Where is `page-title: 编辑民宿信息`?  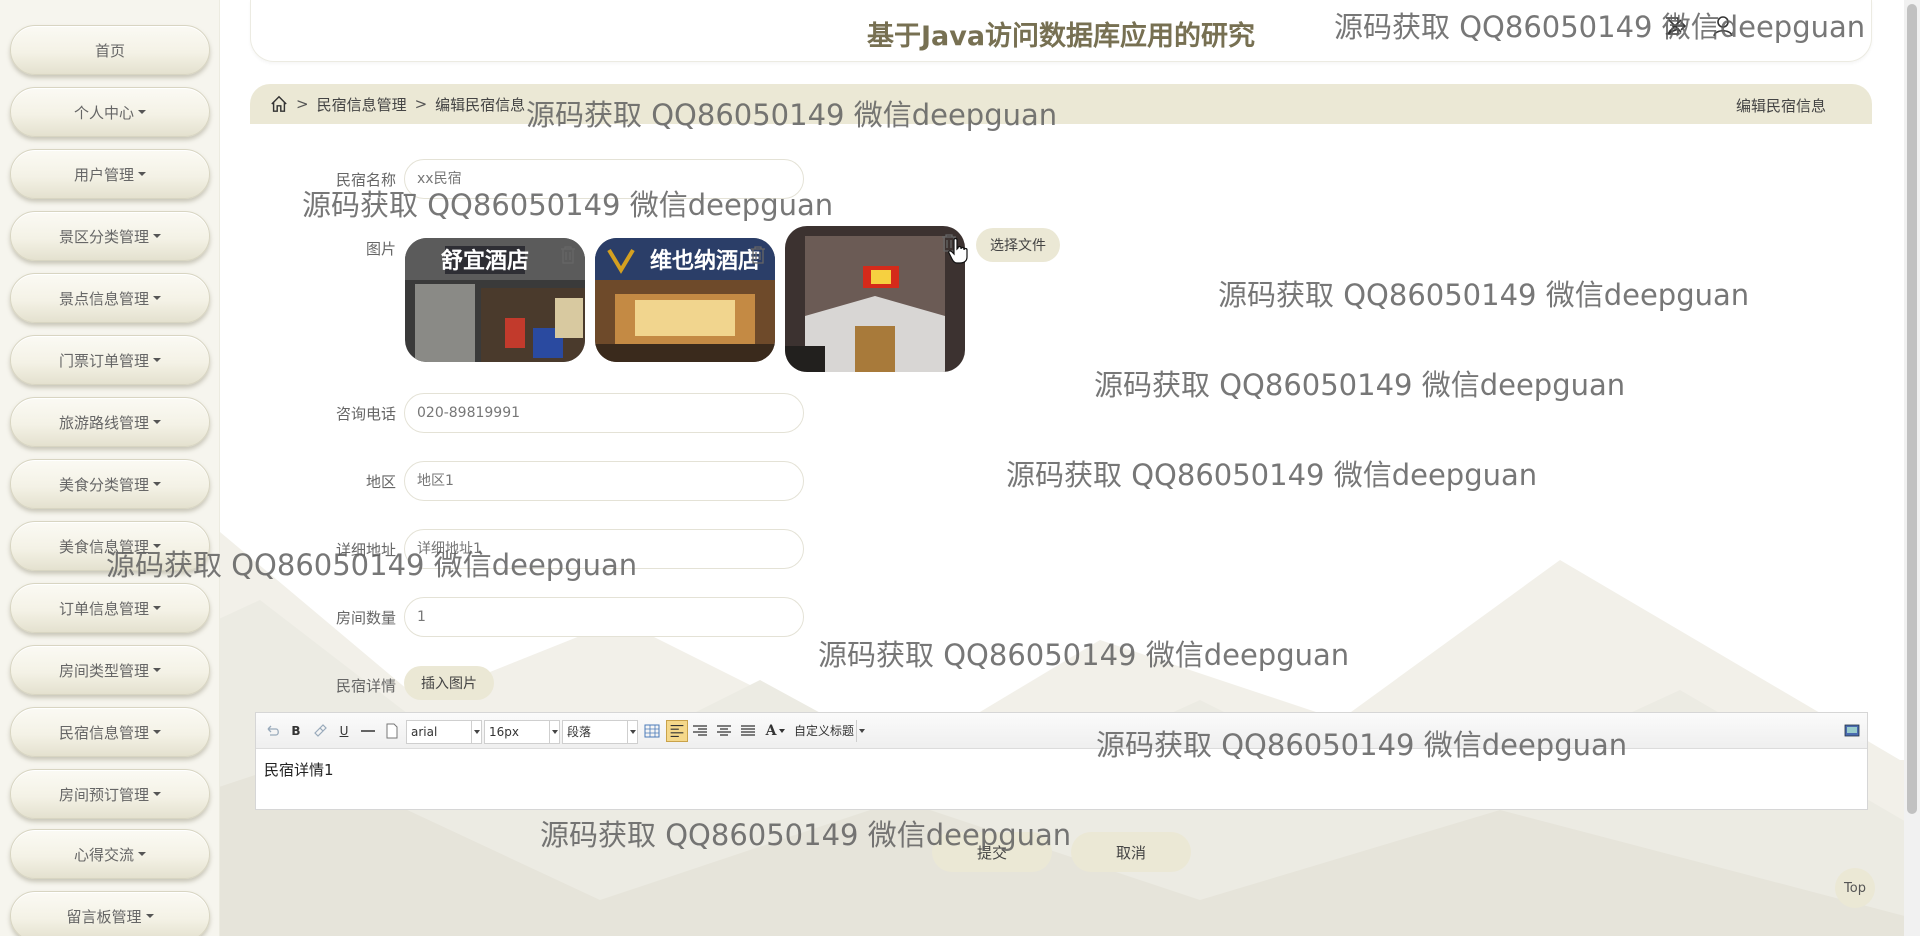
page-title: 编辑民宿信息 is located at coordinates (1780, 106).